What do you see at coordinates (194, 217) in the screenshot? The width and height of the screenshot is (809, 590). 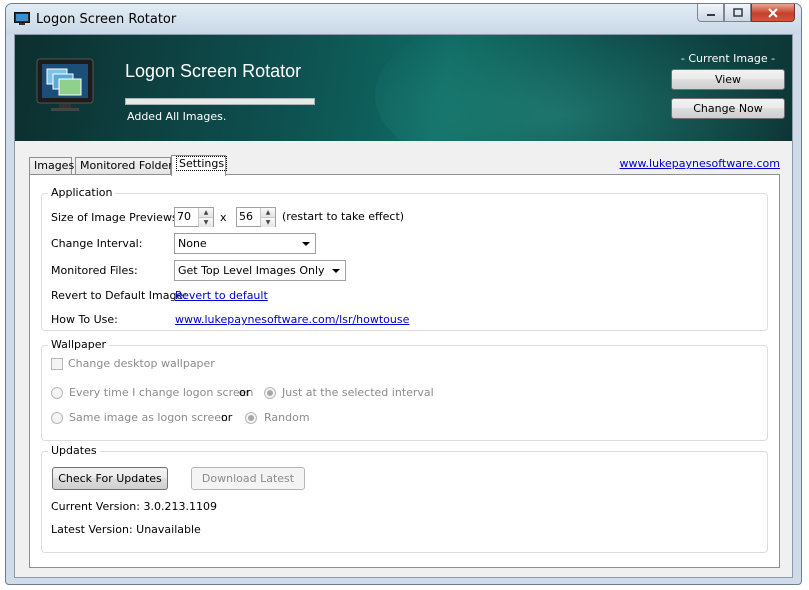 I see `preview-width-spinner: 70 ▲ ▼` at bounding box center [194, 217].